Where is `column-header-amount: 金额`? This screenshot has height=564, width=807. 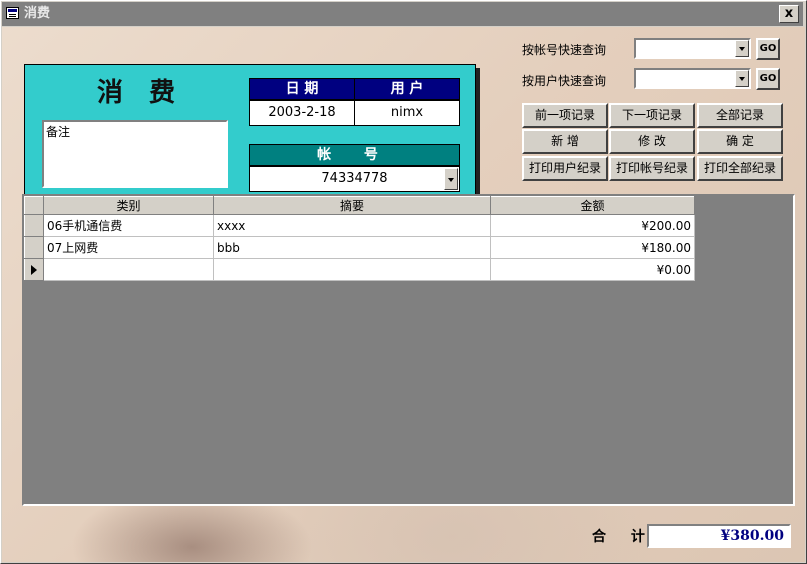
column-header-amount: 金额 is located at coordinates (592, 205).